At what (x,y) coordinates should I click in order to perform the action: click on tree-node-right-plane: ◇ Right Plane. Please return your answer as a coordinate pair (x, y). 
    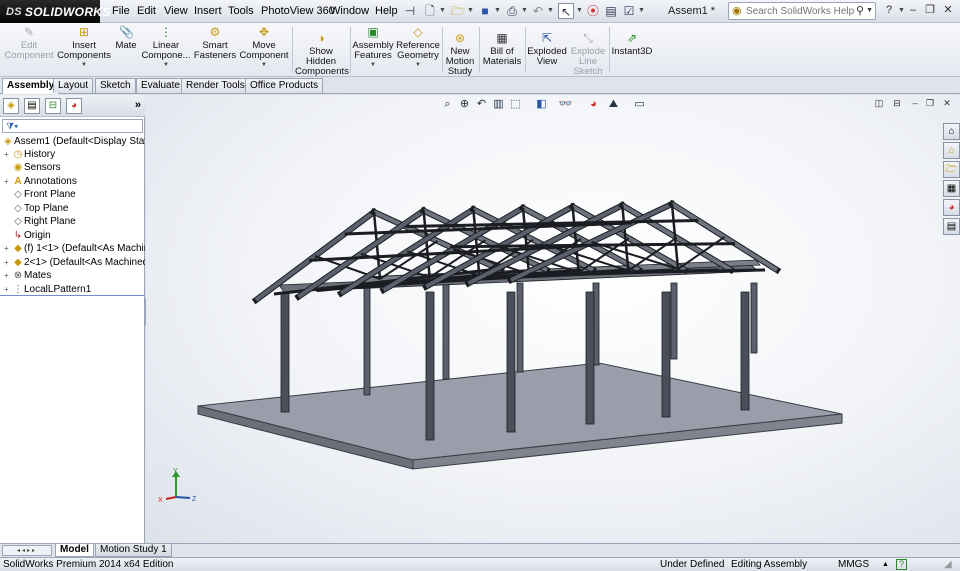
    Looking at the image, I should click on (44, 221).